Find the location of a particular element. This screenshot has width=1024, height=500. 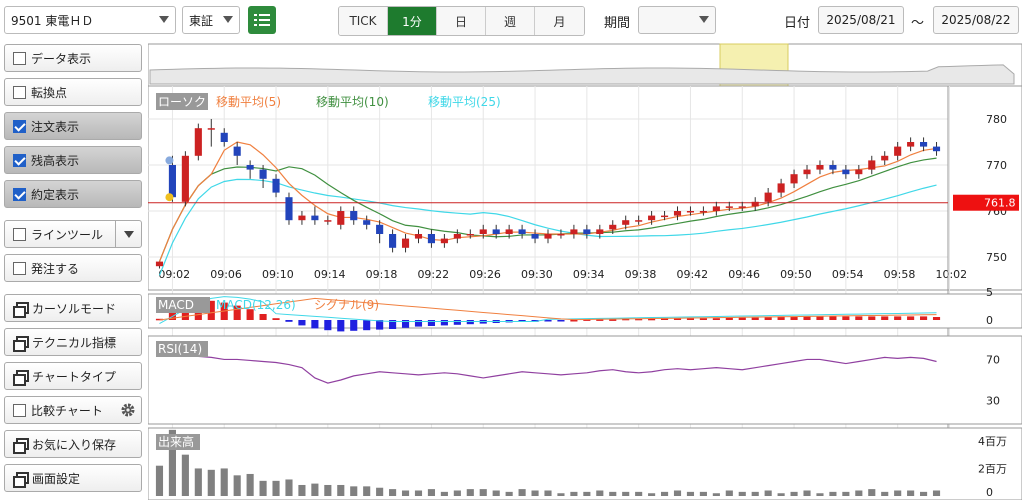

time-tick-label: 09:18 is located at coordinates (382, 274).